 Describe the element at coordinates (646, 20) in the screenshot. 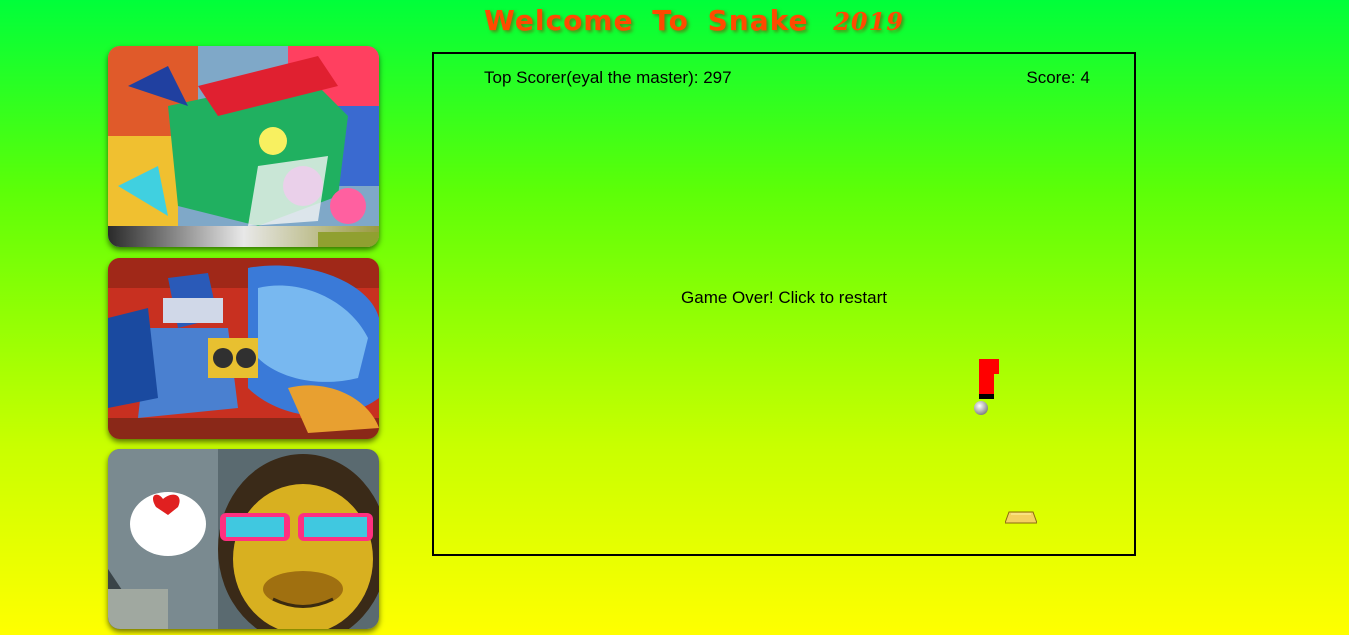

I see `title-text: Welcome To Snake` at that location.